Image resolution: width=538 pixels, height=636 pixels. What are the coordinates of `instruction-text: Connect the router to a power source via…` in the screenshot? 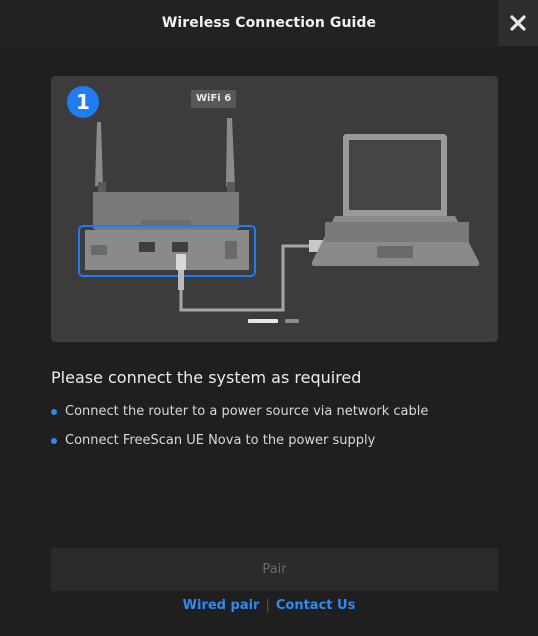 It's located at (247, 411).